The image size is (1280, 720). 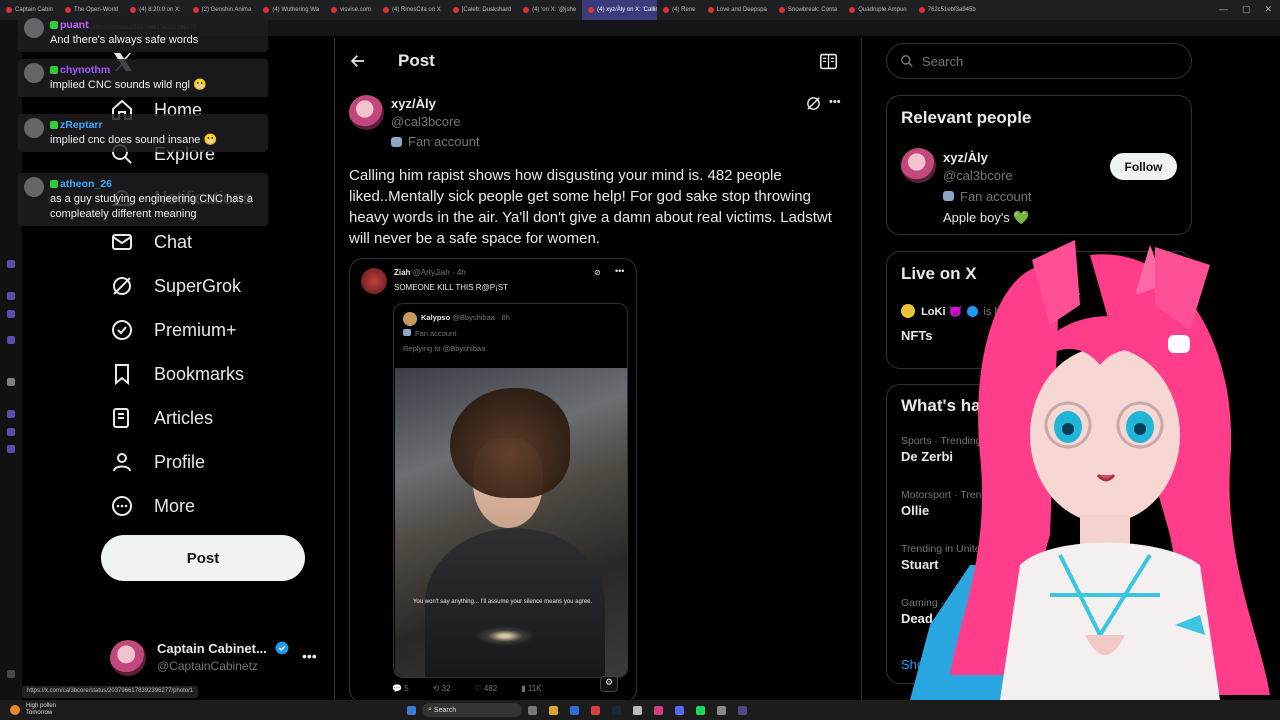 What do you see at coordinates (309, 656) in the screenshot?
I see `more-icon: •••` at bounding box center [309, 656].